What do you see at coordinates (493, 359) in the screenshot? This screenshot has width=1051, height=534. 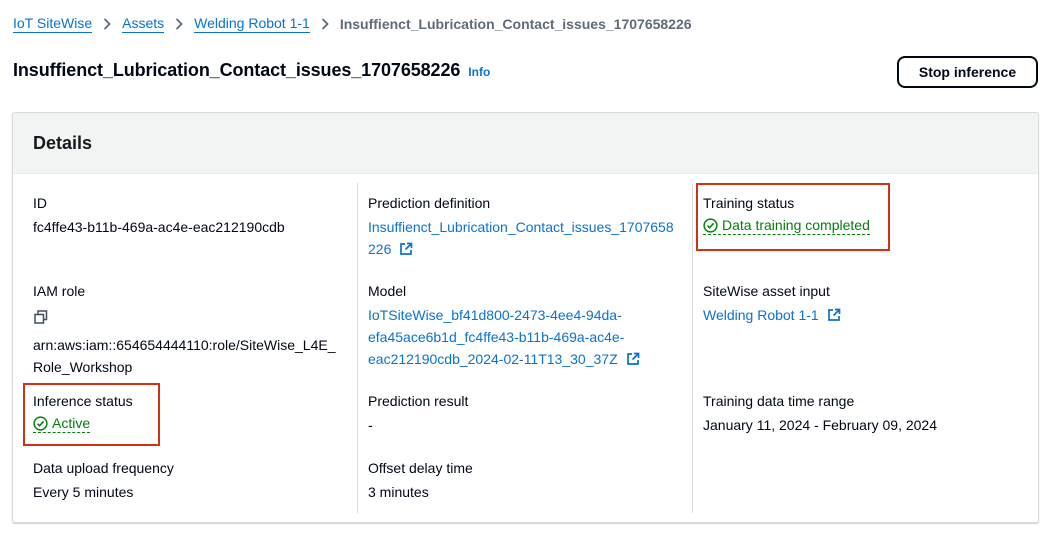 I see `model-line3: eac212190cdb_2024-02-11T13_30_37Z` at bounding box center [493, 359].